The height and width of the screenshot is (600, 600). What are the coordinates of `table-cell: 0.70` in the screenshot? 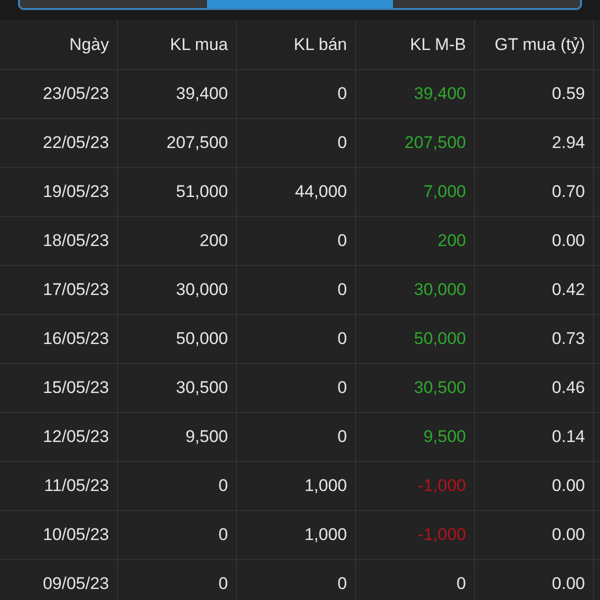 It's located at (534, 192).